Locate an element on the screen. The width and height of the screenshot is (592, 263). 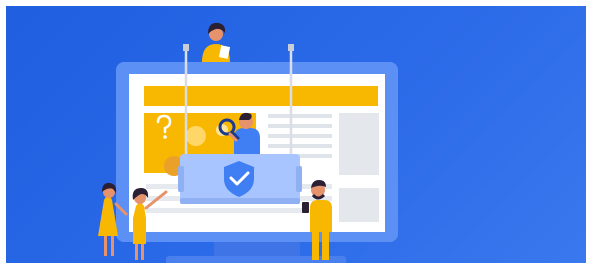
security-panel is located at coordinates (240, 179).